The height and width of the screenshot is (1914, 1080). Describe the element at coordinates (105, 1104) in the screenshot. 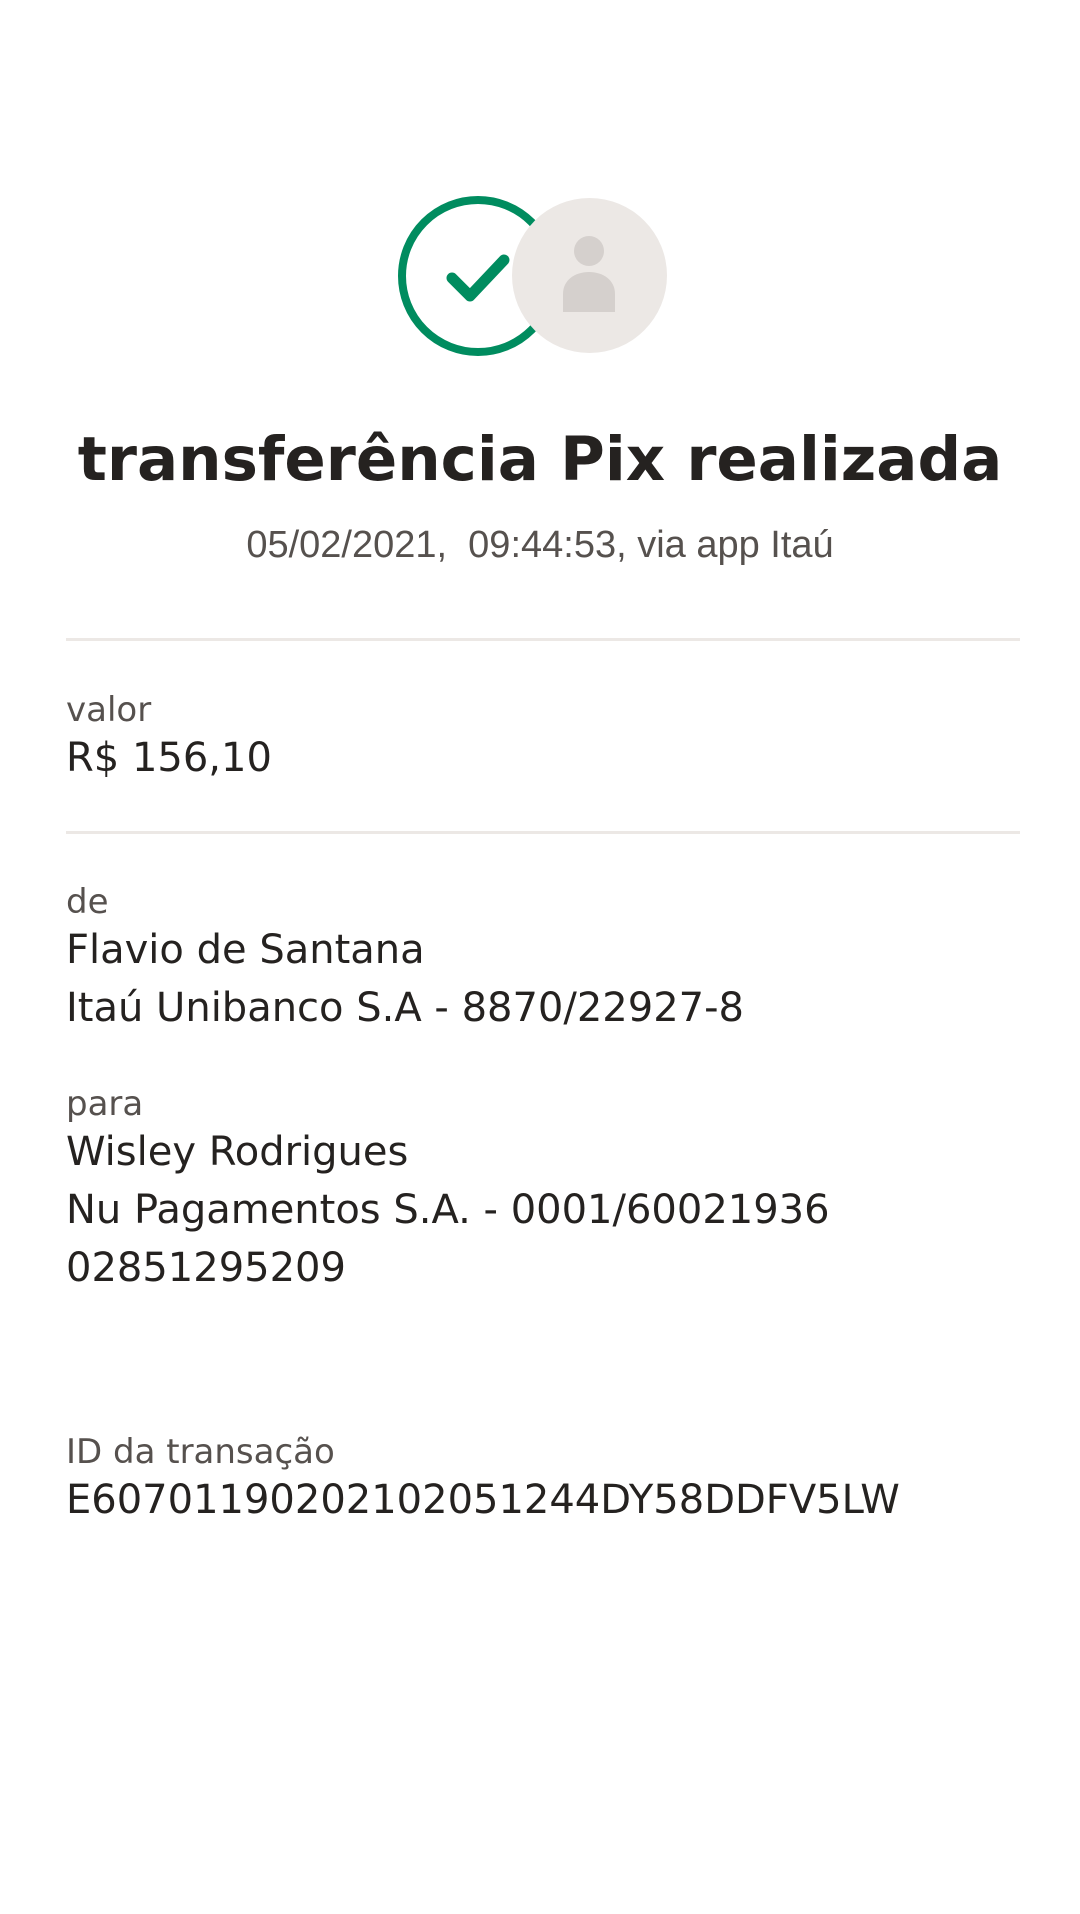

I see `to-label: para` at that location.